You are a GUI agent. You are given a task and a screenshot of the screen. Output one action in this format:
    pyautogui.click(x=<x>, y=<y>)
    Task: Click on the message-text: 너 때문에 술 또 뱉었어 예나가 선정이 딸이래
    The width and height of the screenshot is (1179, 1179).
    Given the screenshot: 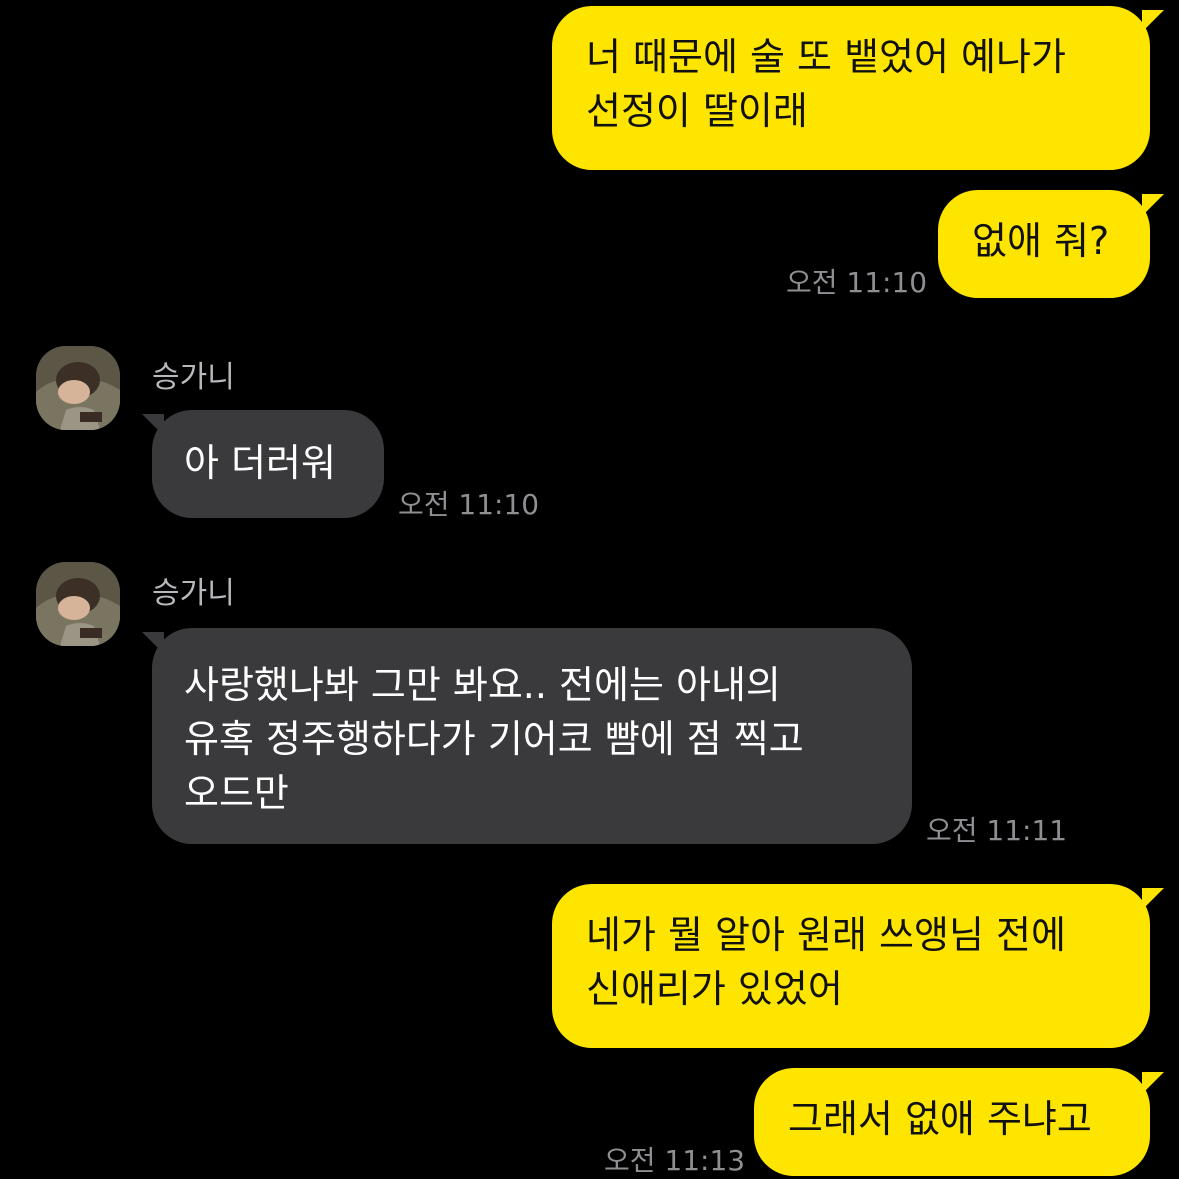 What is the action you would take?
    pyautogui.click(x=851, y=88)
    